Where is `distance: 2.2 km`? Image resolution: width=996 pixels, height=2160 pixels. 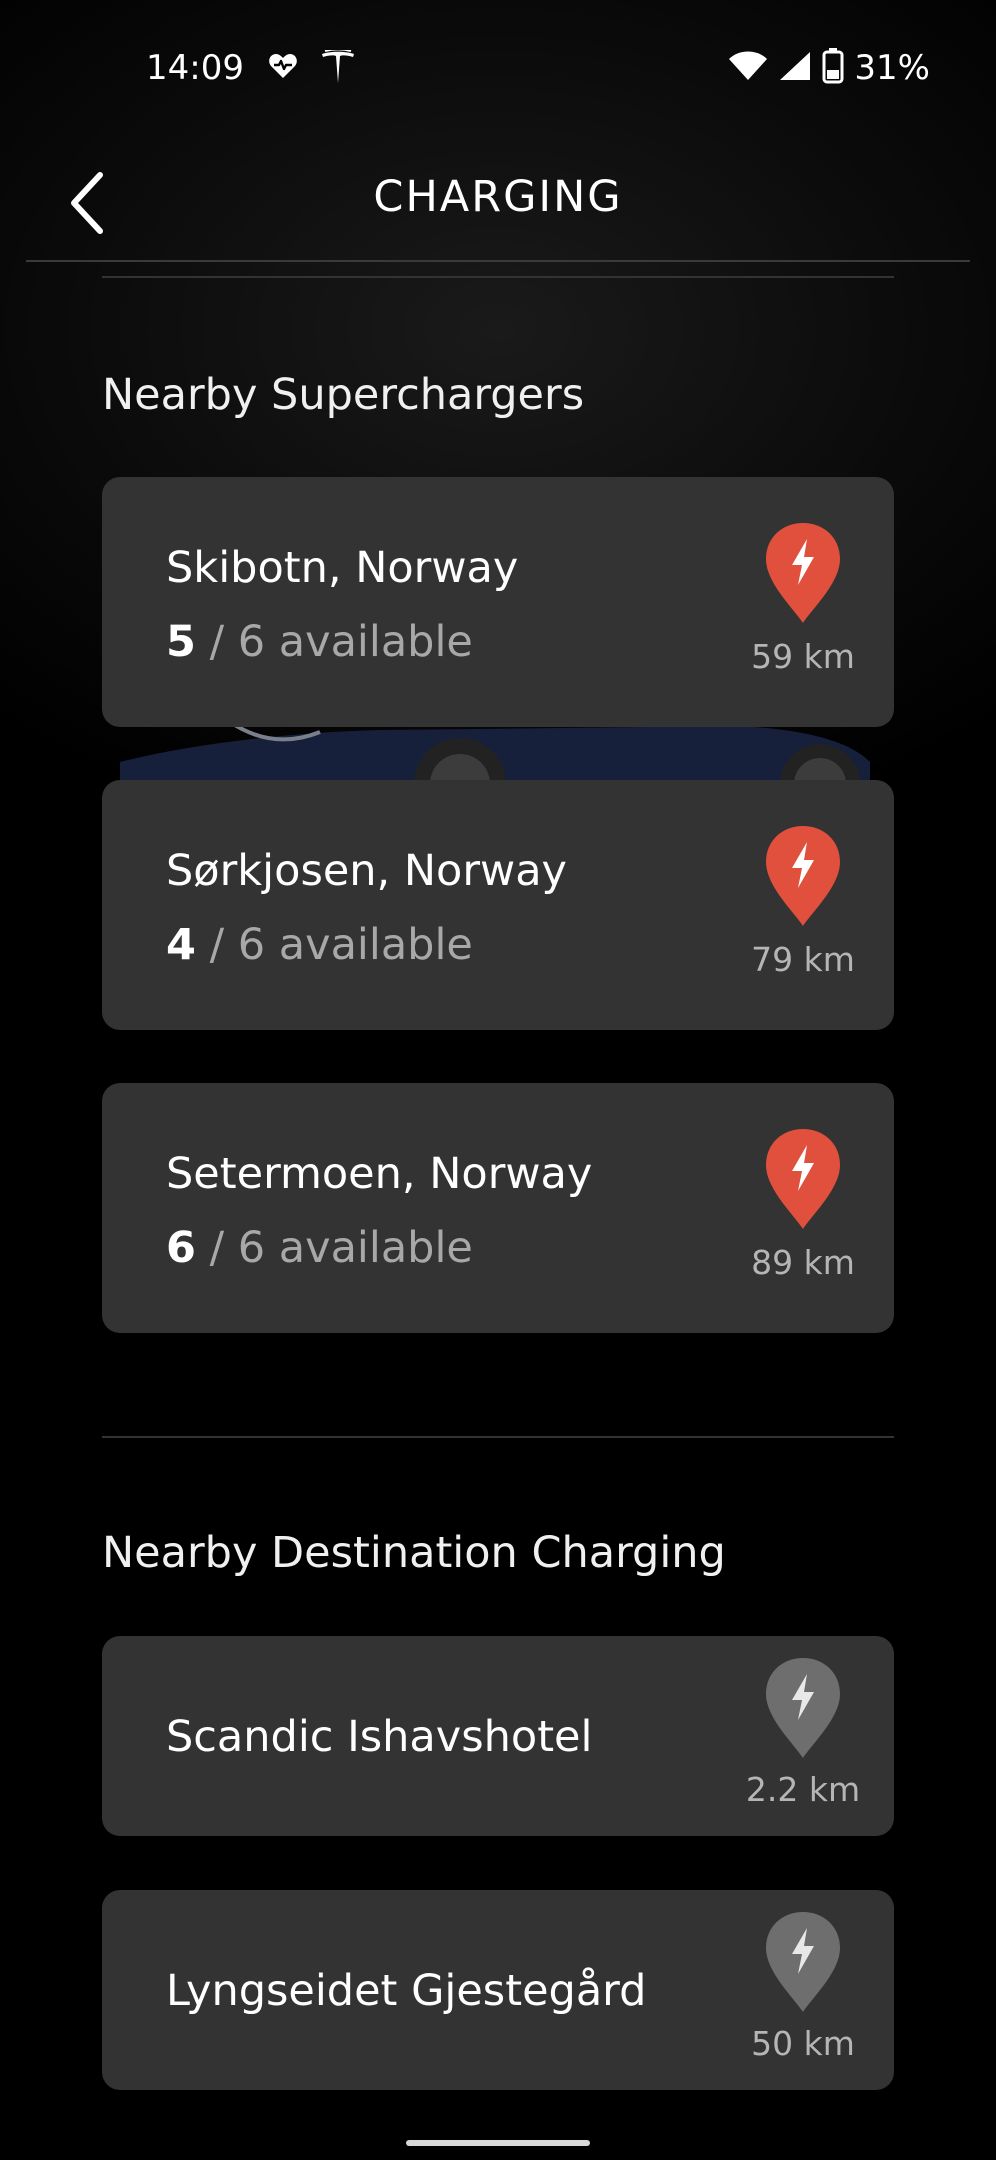 distance: 2.2 km is located at coordinates (803, 1789).